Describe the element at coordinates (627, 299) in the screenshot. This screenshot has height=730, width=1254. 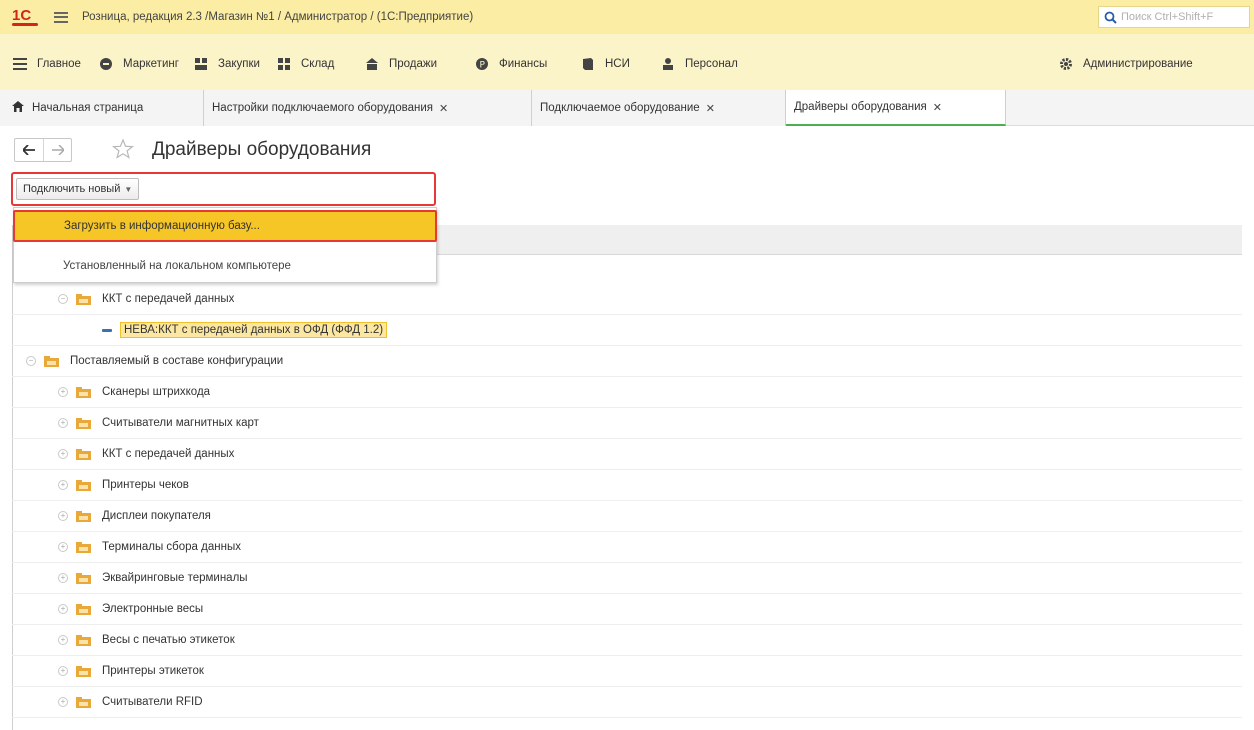
I see `tree-row: − ККТ с передачей данных` at that location.